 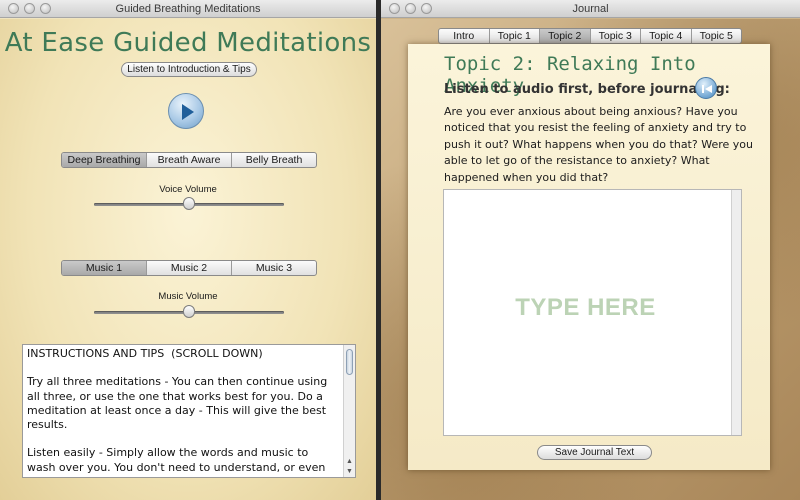 I want to click on tab-topic-1: Topic 1, so click(x=515, y=36).